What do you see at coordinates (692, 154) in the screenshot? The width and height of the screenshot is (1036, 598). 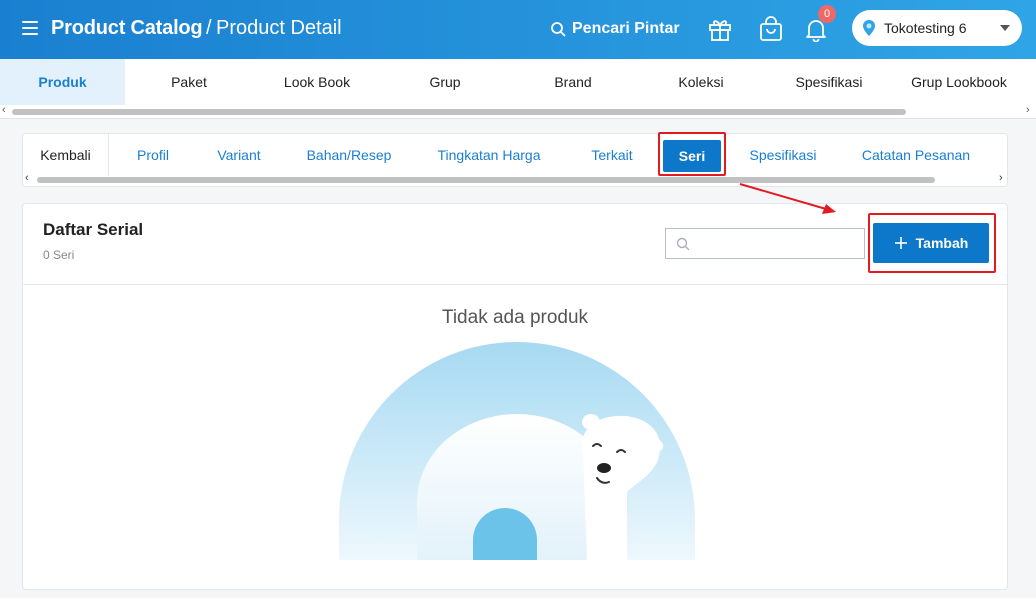 I see `highlight-box-seri` at bounding box center [692, 154].